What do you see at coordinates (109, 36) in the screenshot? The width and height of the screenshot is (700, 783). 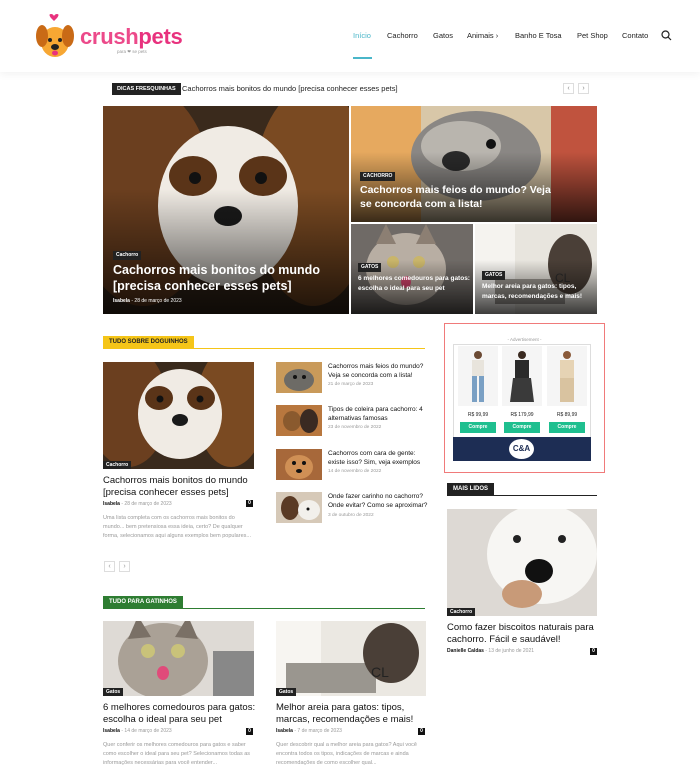 I see `logo-text-a: crush` at bounding box center [109, 36].